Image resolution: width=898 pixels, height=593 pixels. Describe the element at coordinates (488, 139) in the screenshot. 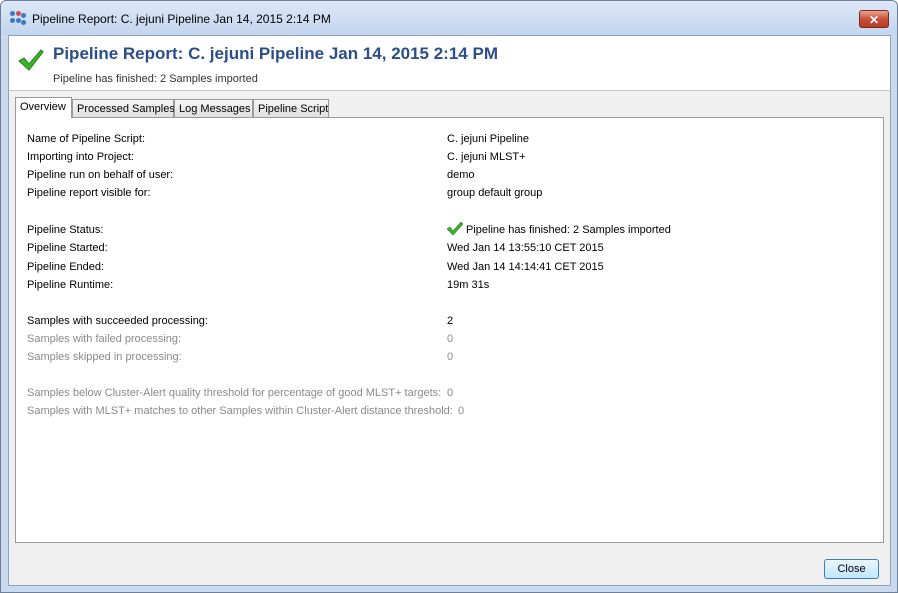

I see `row-value: C. jejuni Pipeline` at that location.